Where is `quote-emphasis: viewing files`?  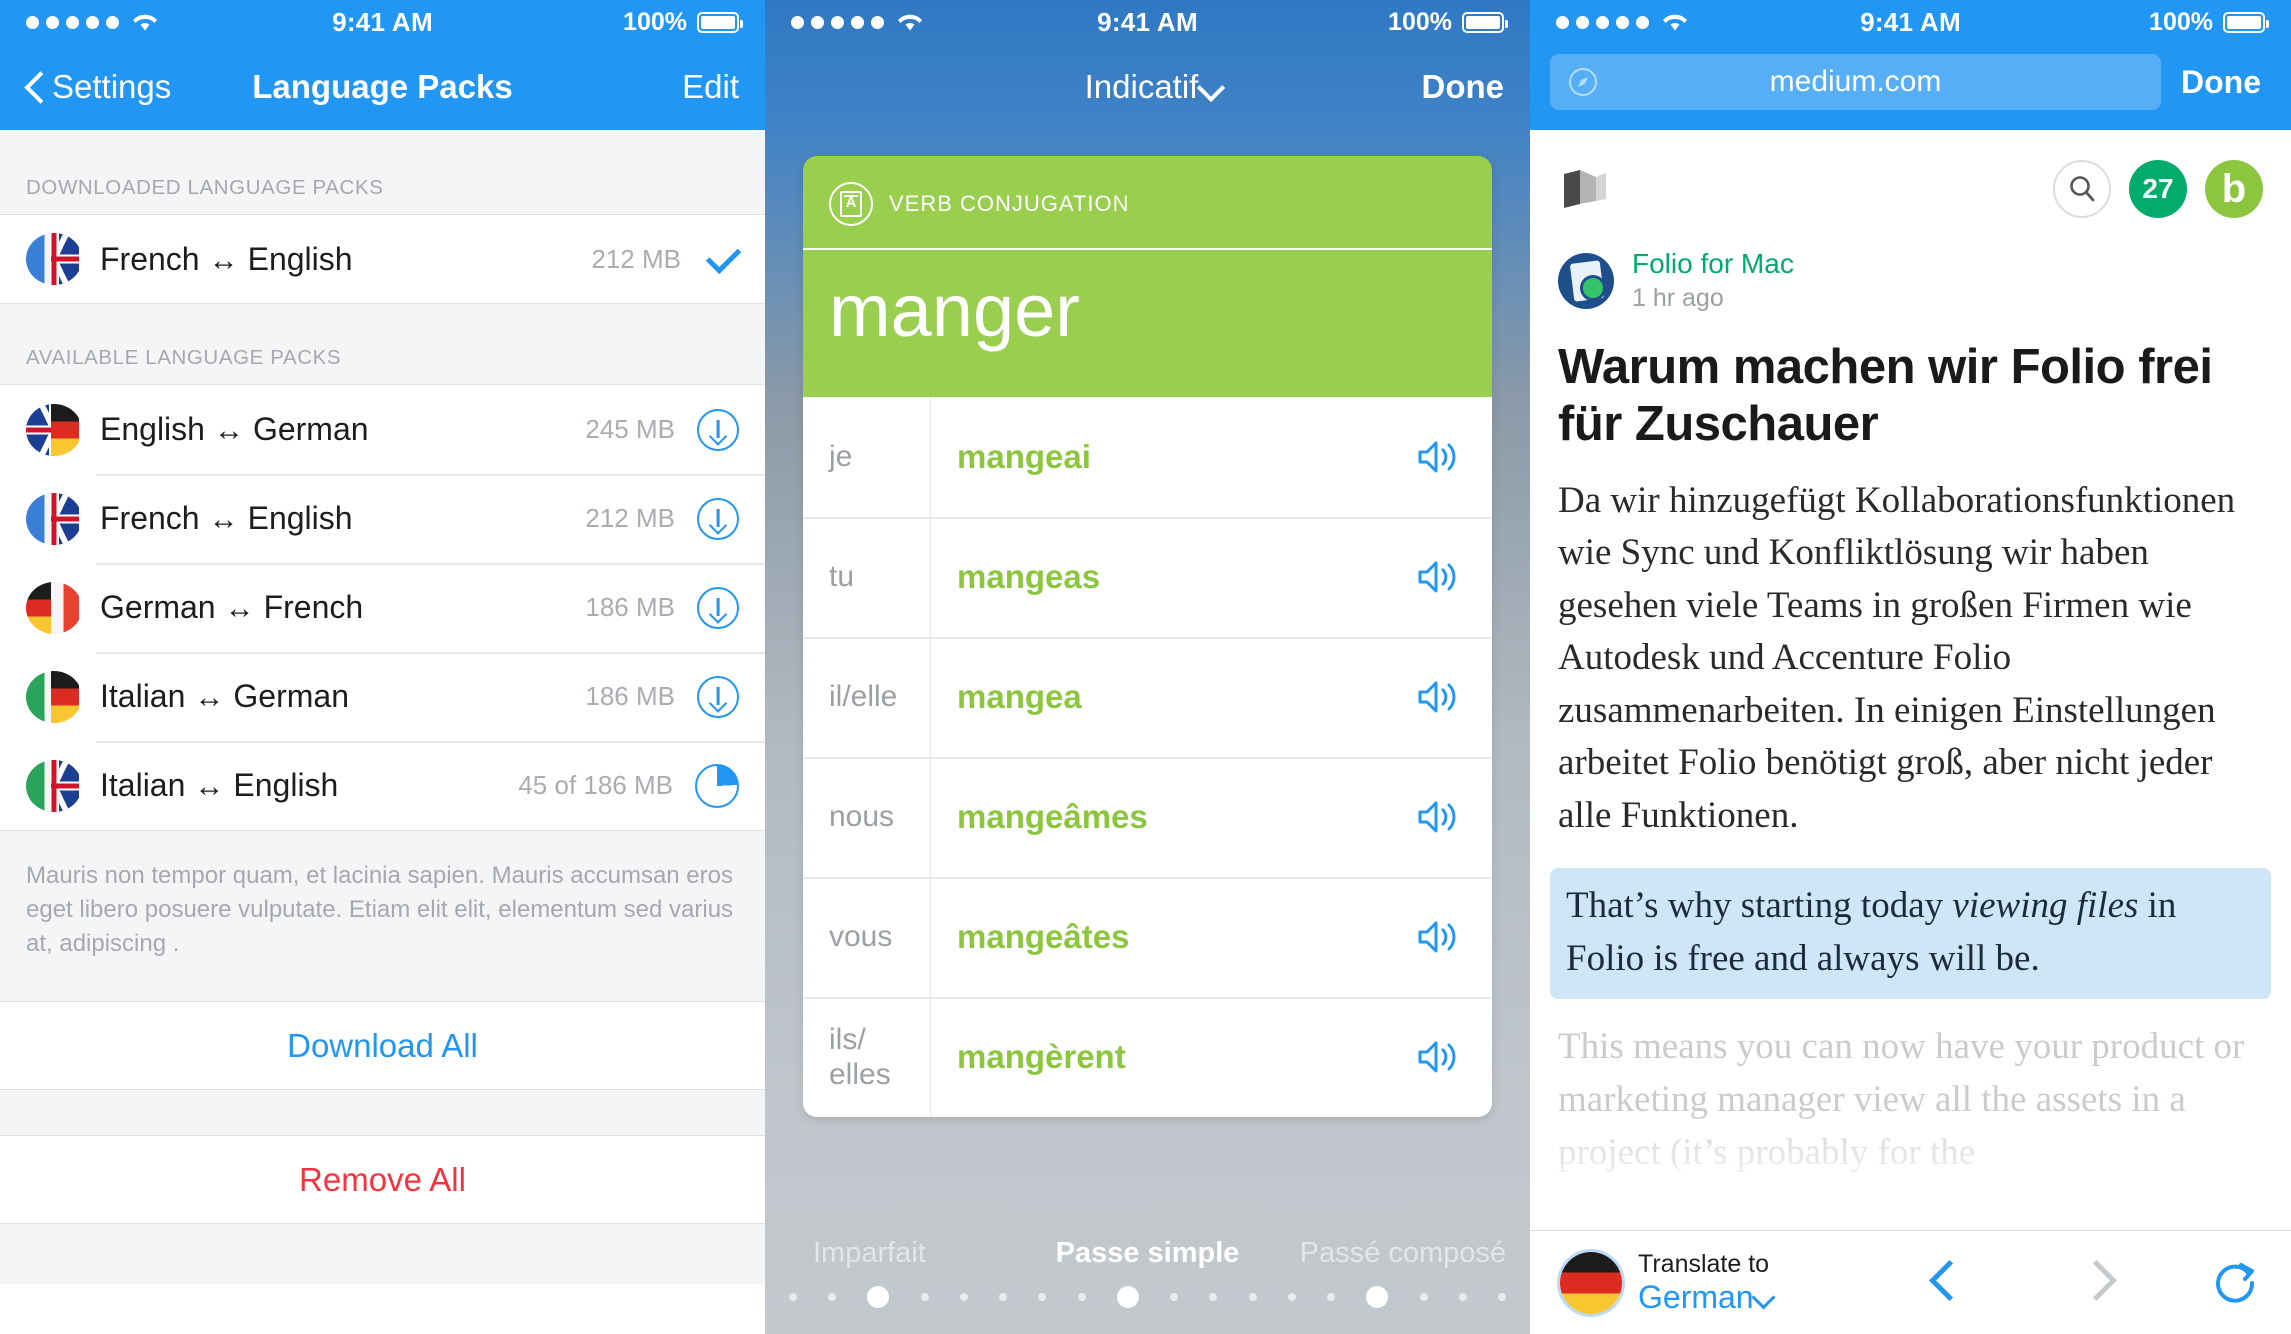
quote-emphasis: viewing files is located at coordinates (2045, 906).